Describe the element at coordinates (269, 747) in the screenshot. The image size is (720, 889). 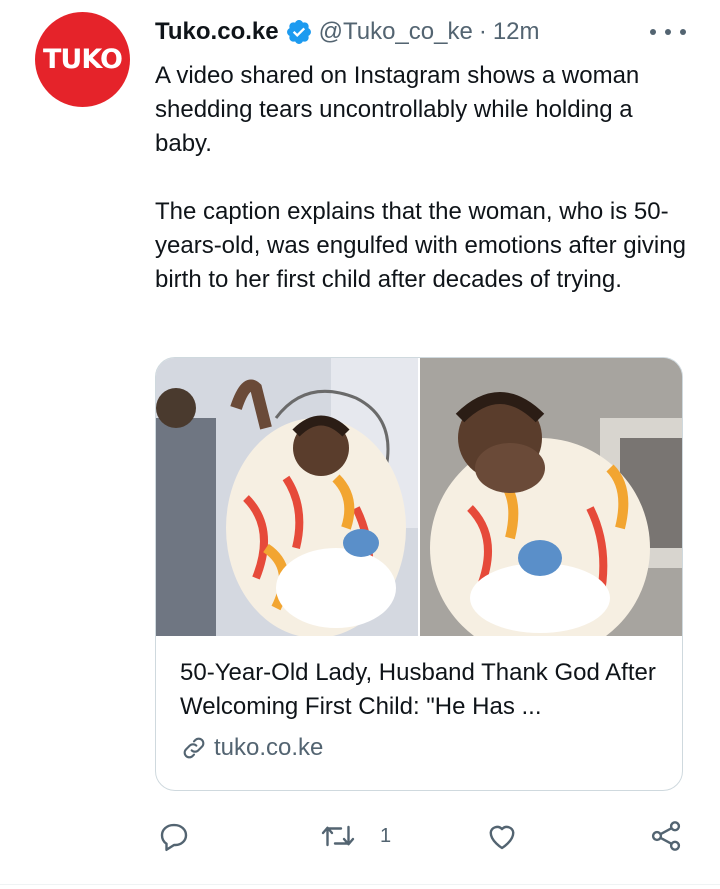
I see `card-domain-text: tuko.co.ke` at that location.